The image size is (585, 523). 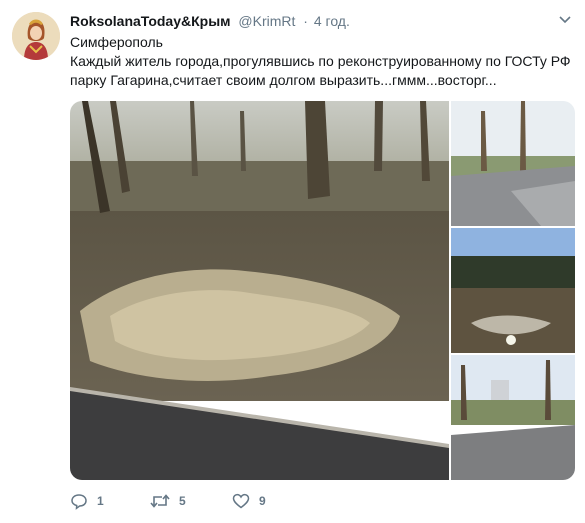 I want to click on reply-icon, so click(x=79, y=501).